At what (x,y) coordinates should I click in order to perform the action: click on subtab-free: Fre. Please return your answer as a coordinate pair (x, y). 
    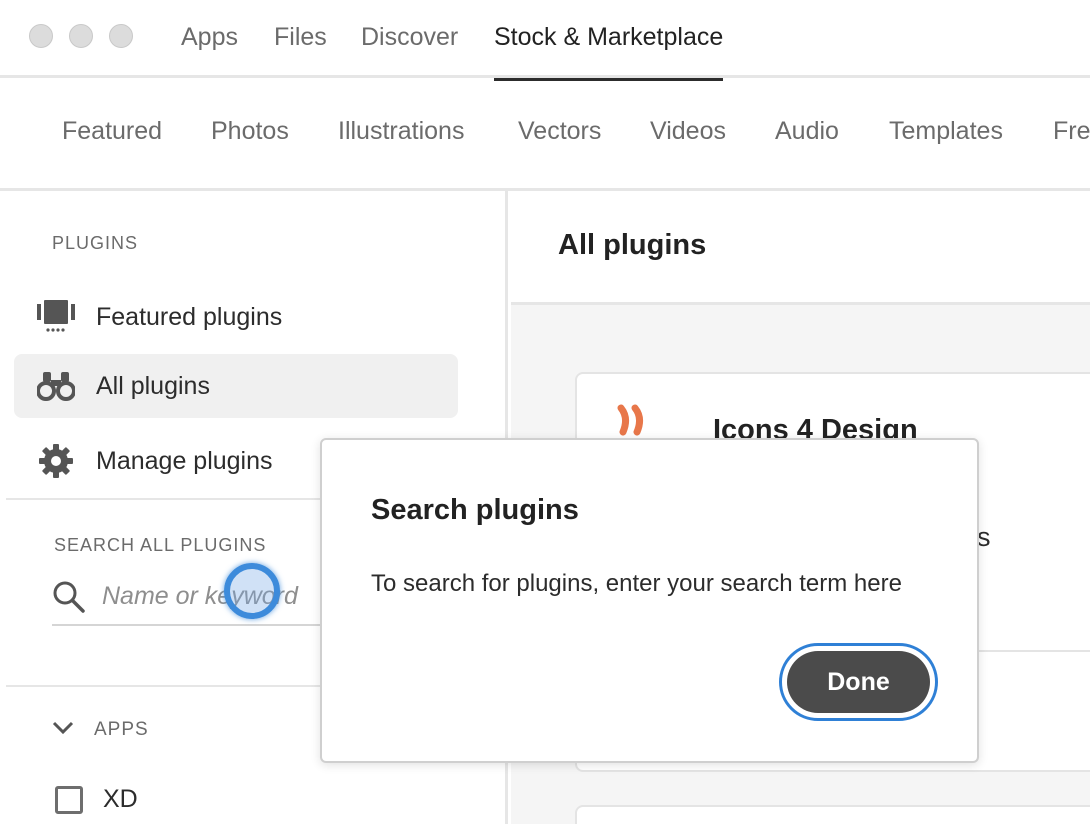
    Looking at the image, I should click on (1071, 131).